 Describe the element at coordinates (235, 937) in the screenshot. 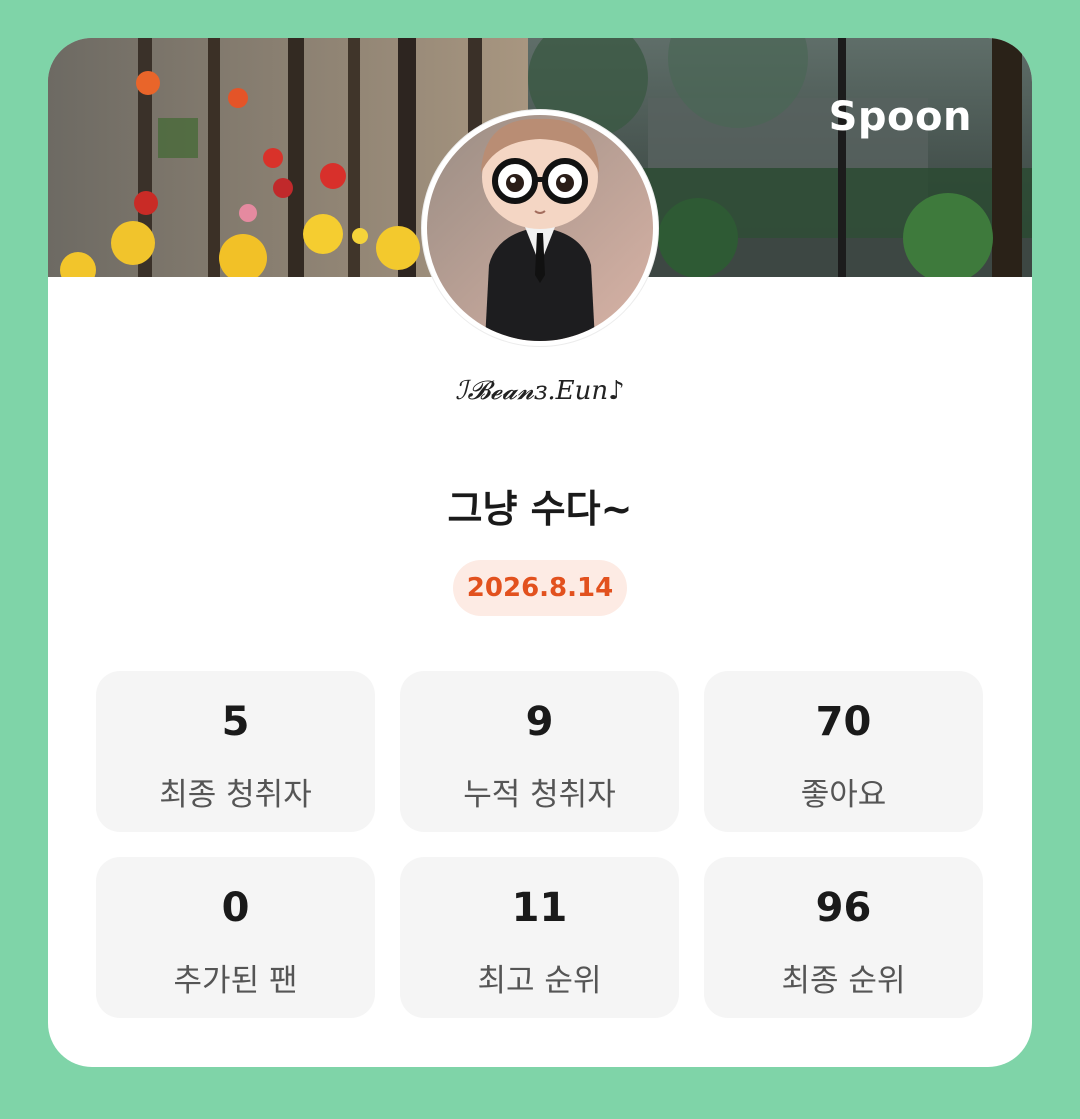

I see `stat-tile-new-fans: 0 추가된 팬` at that location.